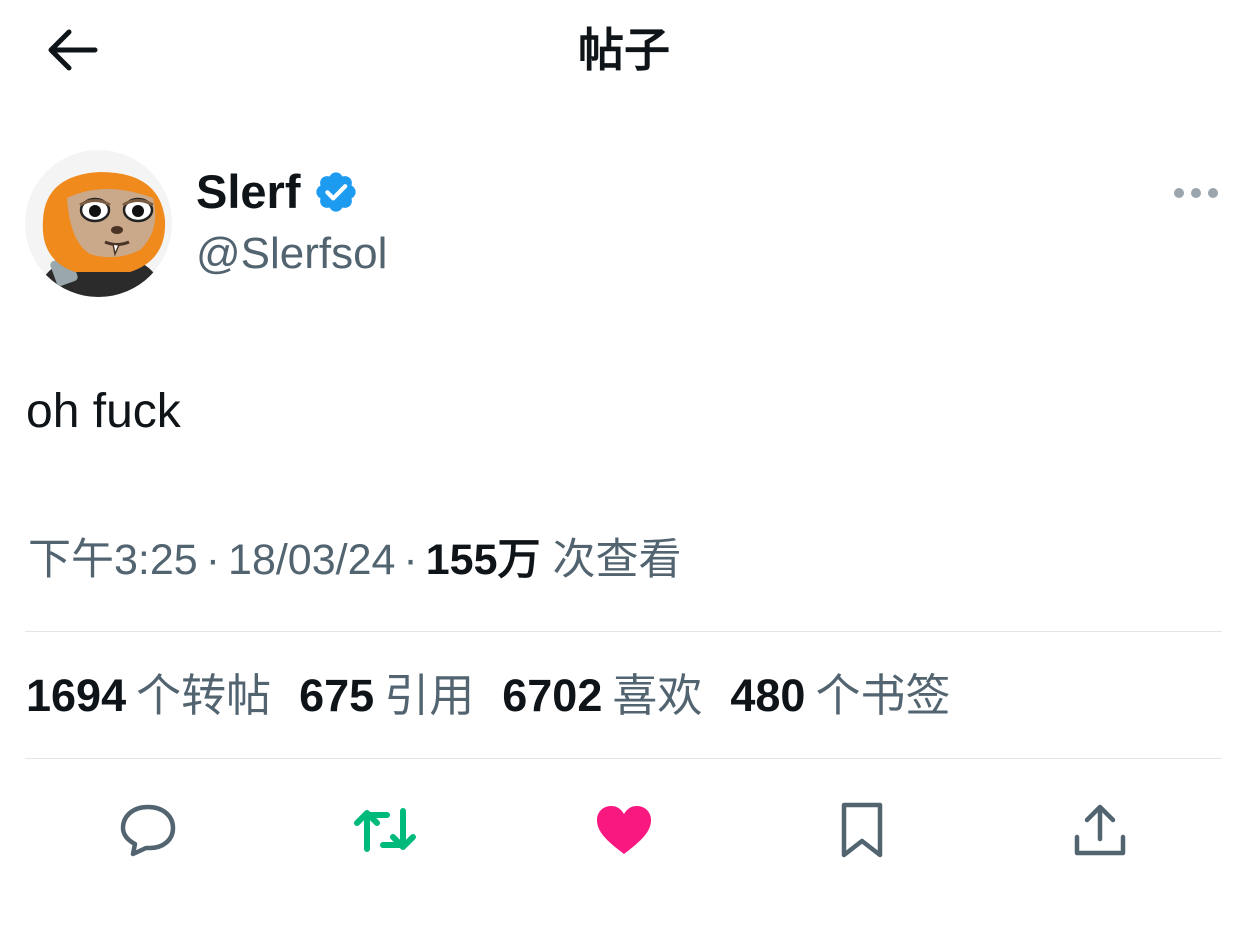  I want to click on reply-icon, so click(148, 830).